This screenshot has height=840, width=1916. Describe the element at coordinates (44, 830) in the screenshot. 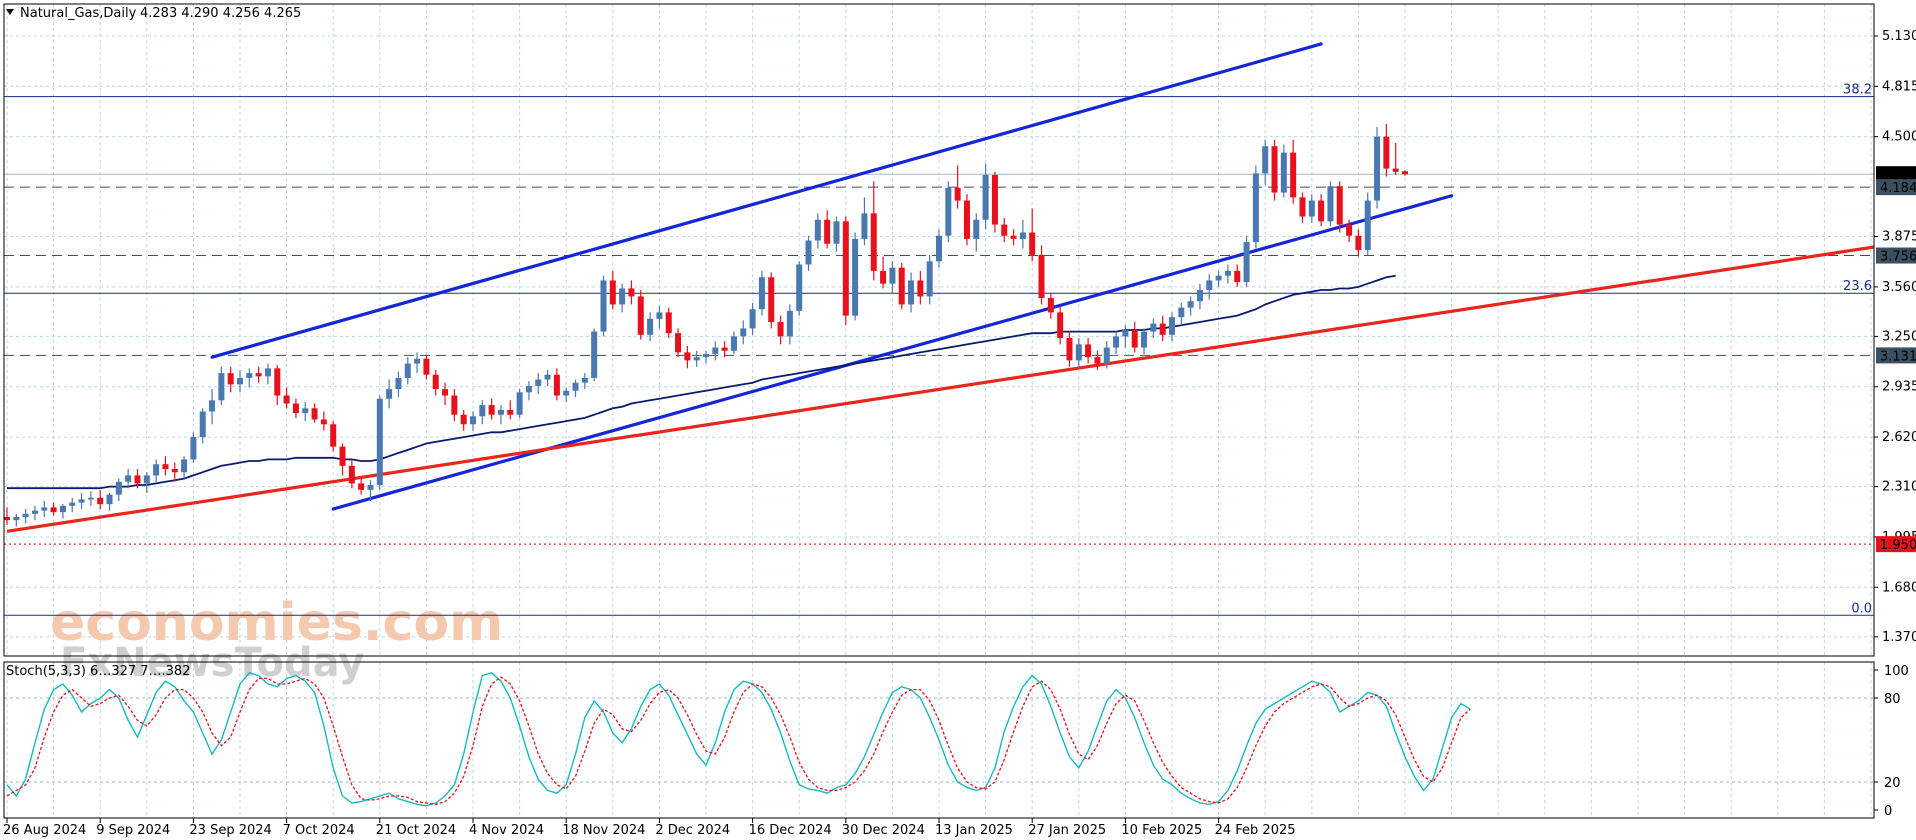

I see `x-tick-label: 26 Aug 2024` at that location.